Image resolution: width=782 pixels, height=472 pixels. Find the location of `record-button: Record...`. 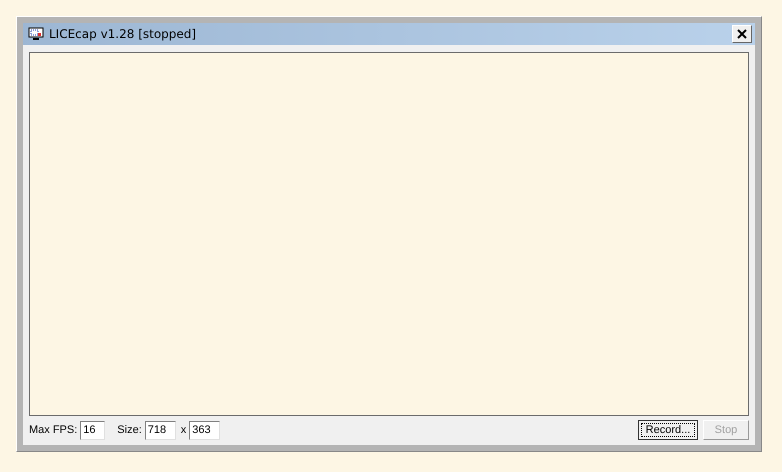

record-button: Record... is located at coordinates (668, 430).